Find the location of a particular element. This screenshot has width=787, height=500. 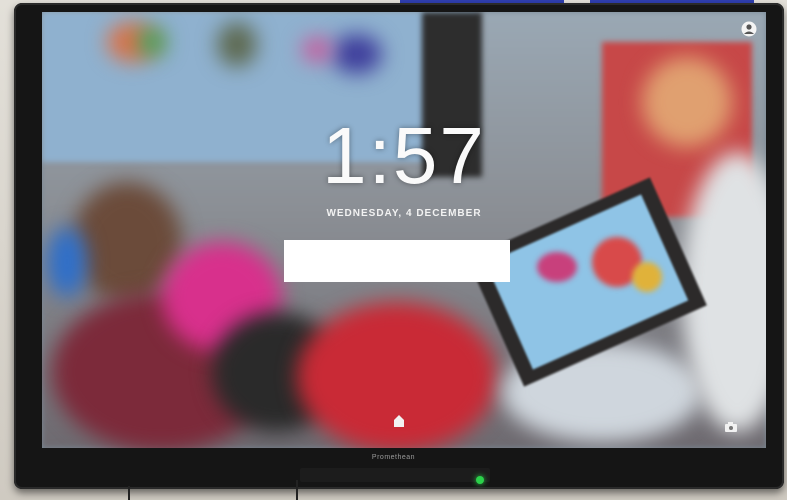

password-input is located at coordinates (397, 261).